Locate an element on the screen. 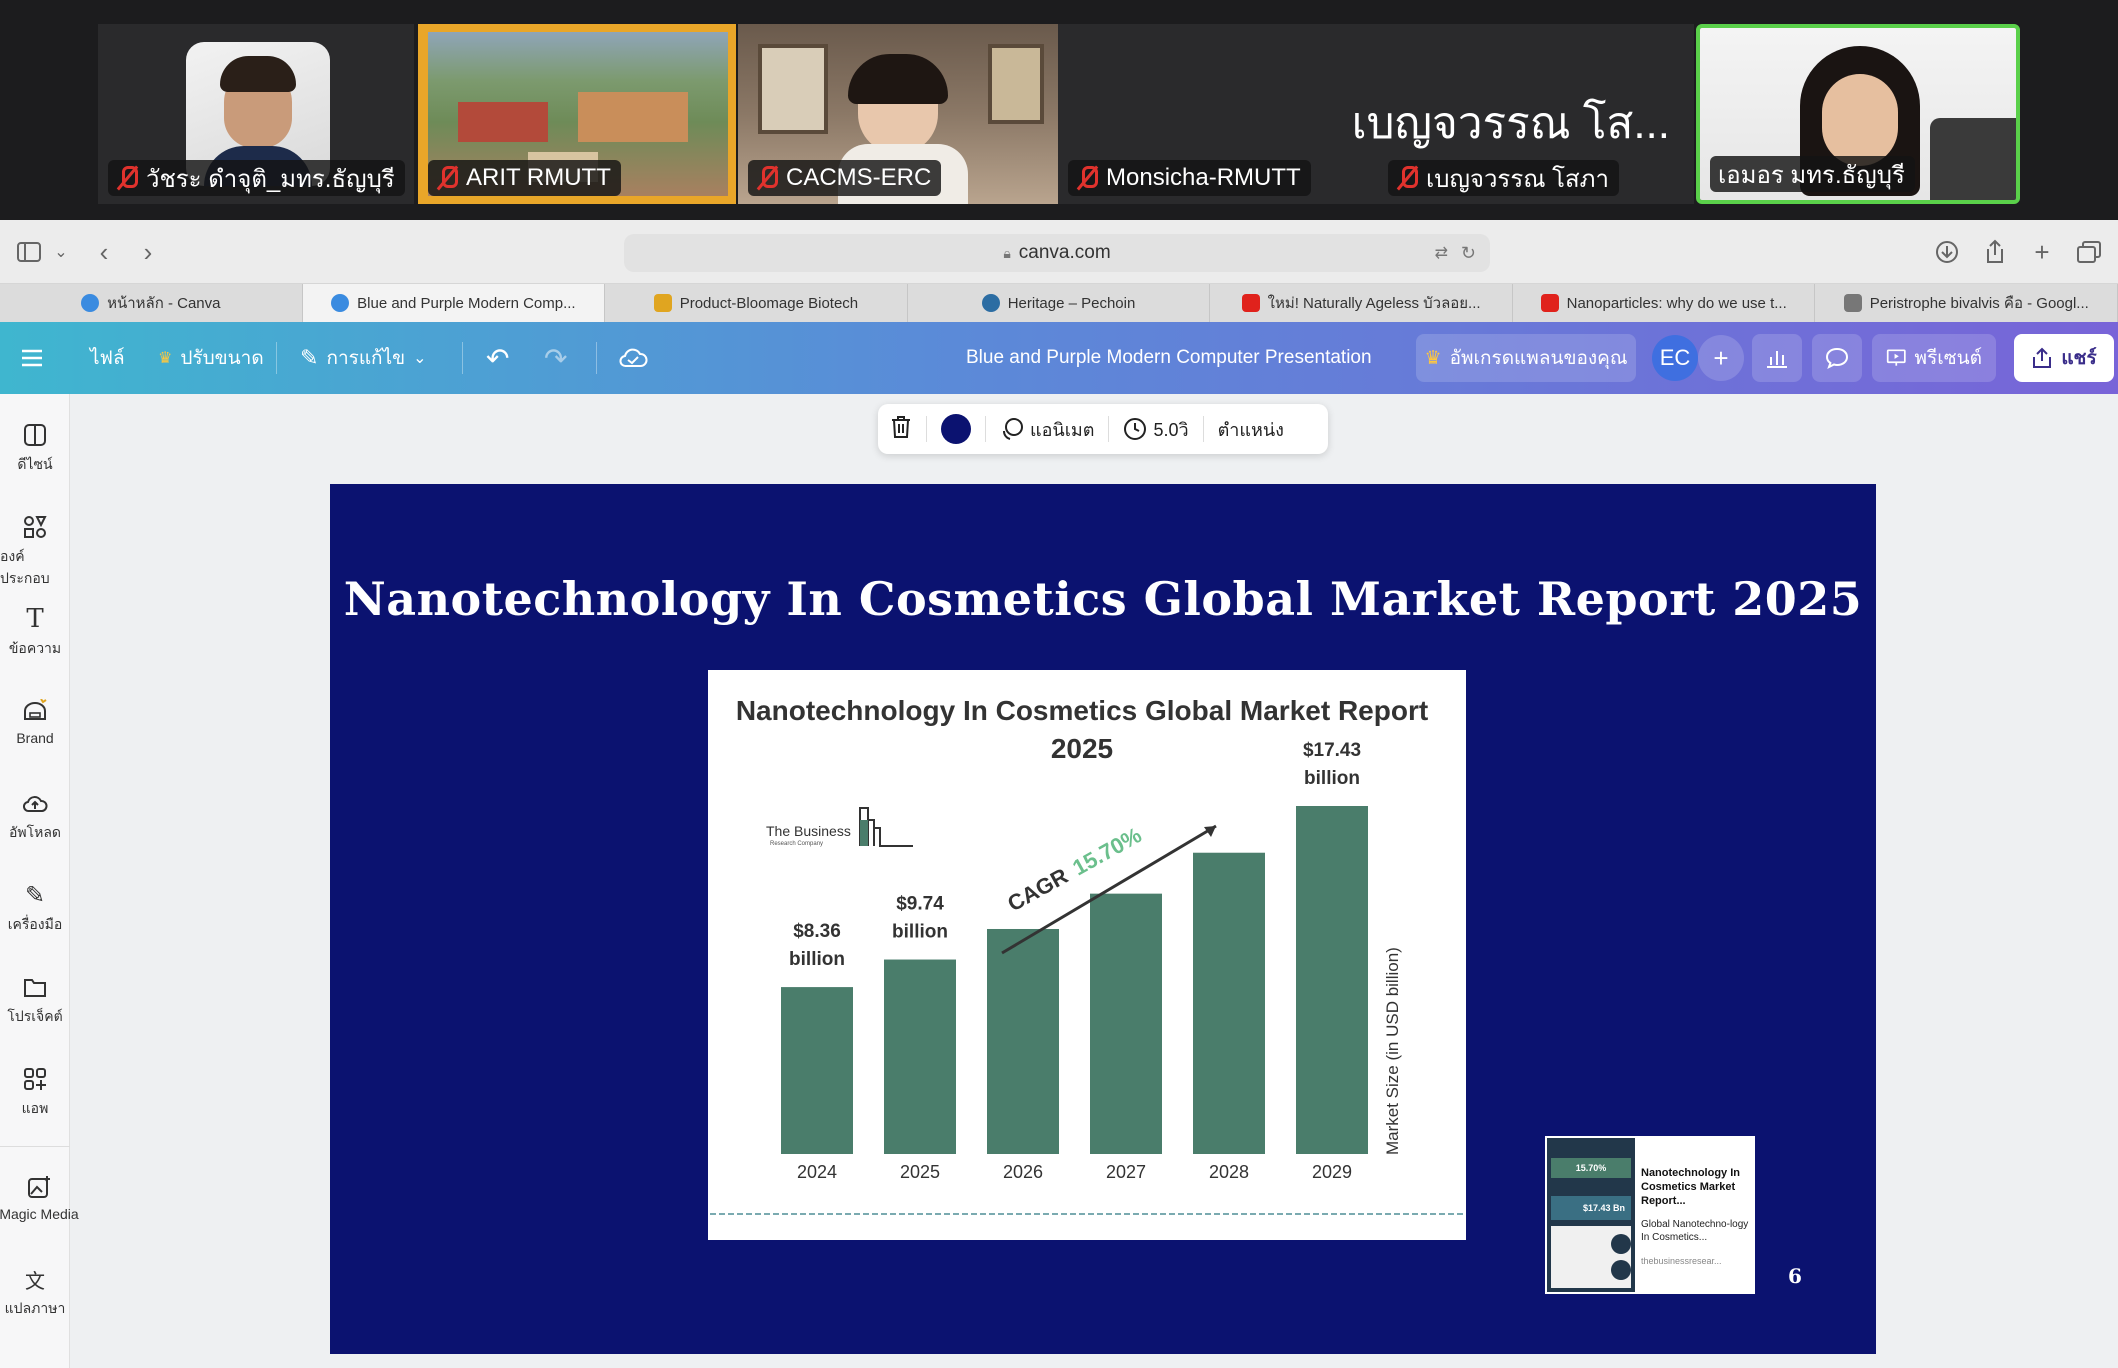  add-collaborator-button: + is located at coordinates (1721, 358).